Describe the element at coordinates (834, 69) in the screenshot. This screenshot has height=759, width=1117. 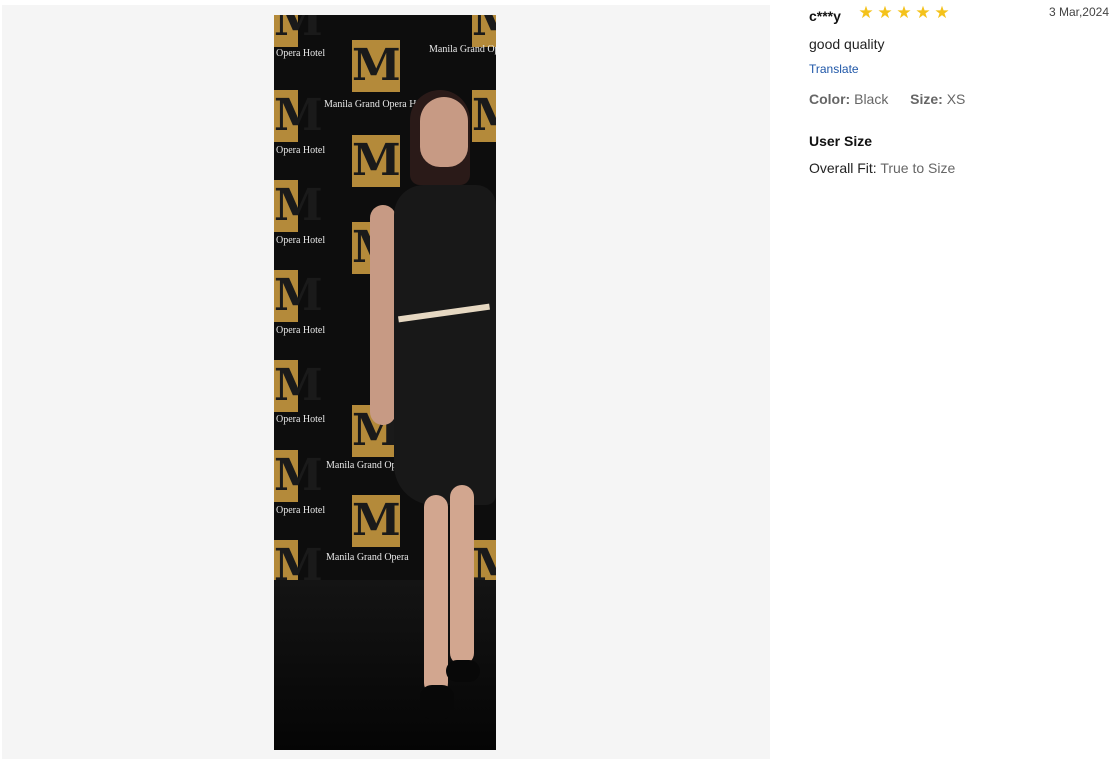
I see `translate-link: Translate` at that location.